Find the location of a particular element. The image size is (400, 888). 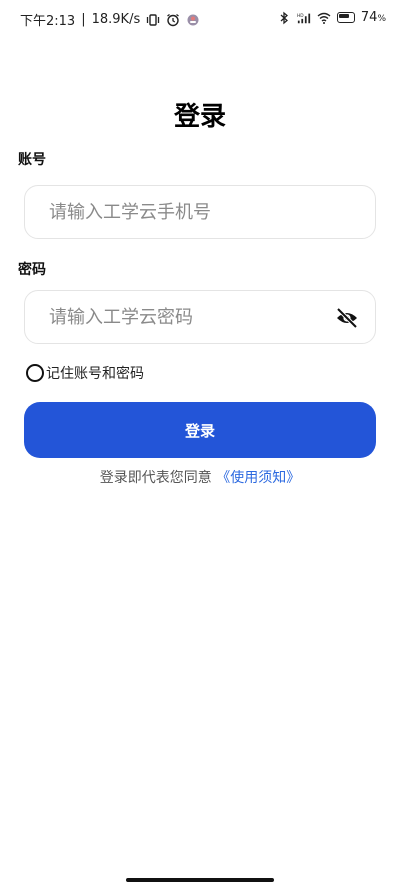

vibrate-icon is located at coordinates (153, 19).